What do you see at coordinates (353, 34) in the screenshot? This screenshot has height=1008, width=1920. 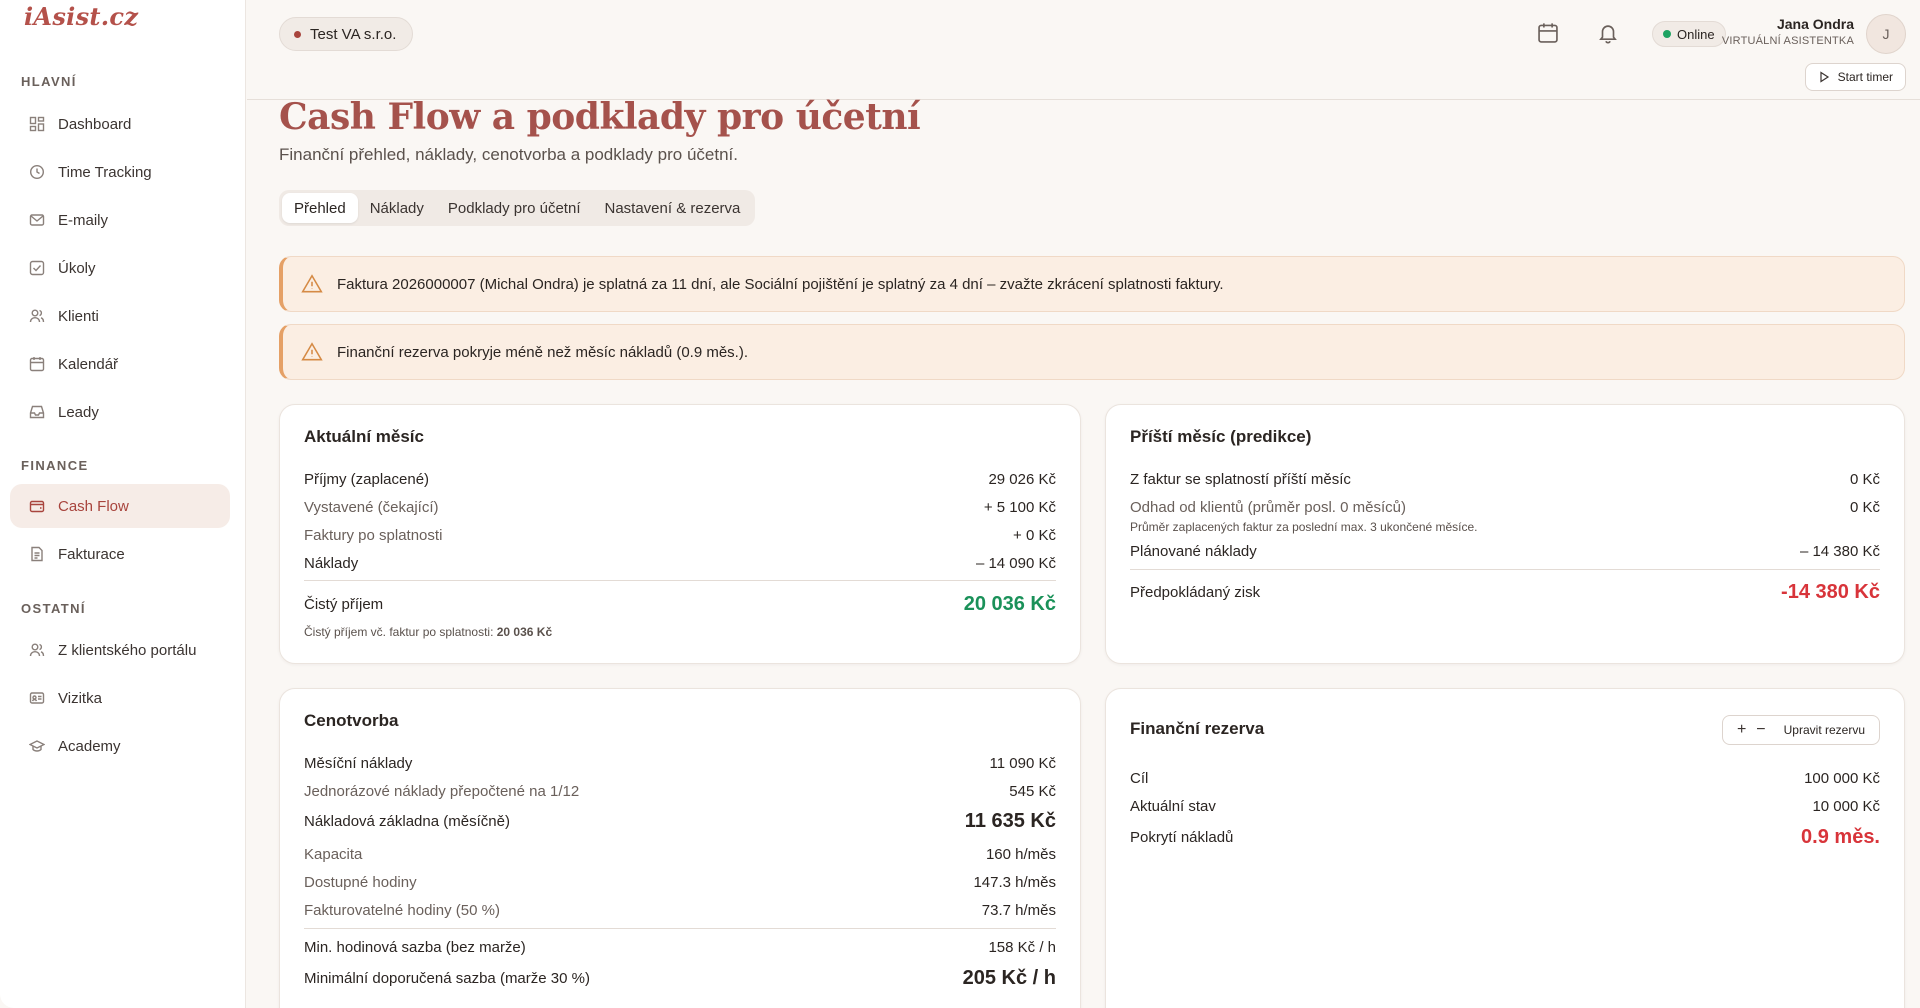 I see `company-name: Test VA s.r.o.` at bounding box center [353, 34].